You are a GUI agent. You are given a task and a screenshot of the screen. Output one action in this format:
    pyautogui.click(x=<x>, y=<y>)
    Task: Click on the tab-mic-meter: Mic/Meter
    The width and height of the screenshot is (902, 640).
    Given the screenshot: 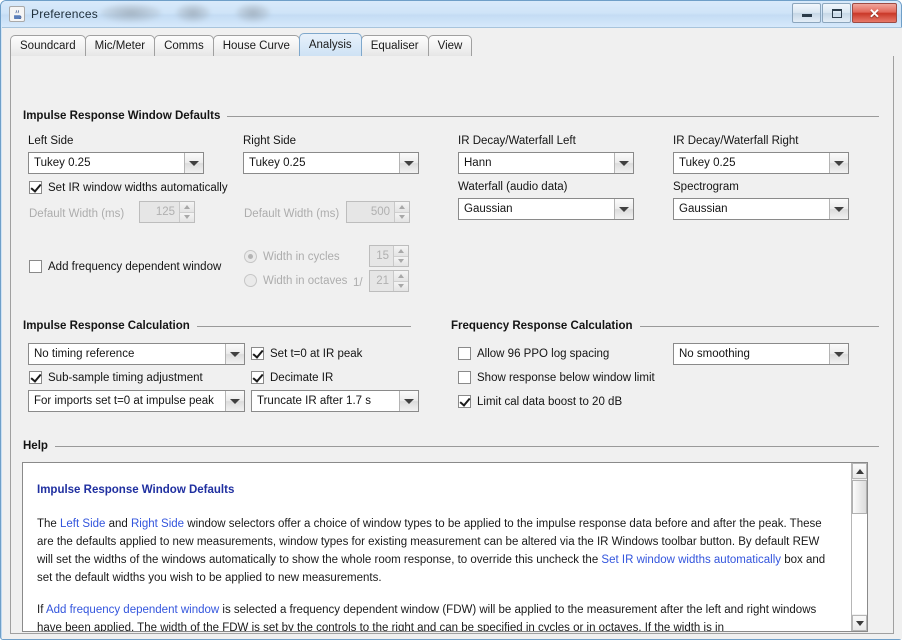 What is the action you would take?
    pyautogui.click(x=120, y=45)
    